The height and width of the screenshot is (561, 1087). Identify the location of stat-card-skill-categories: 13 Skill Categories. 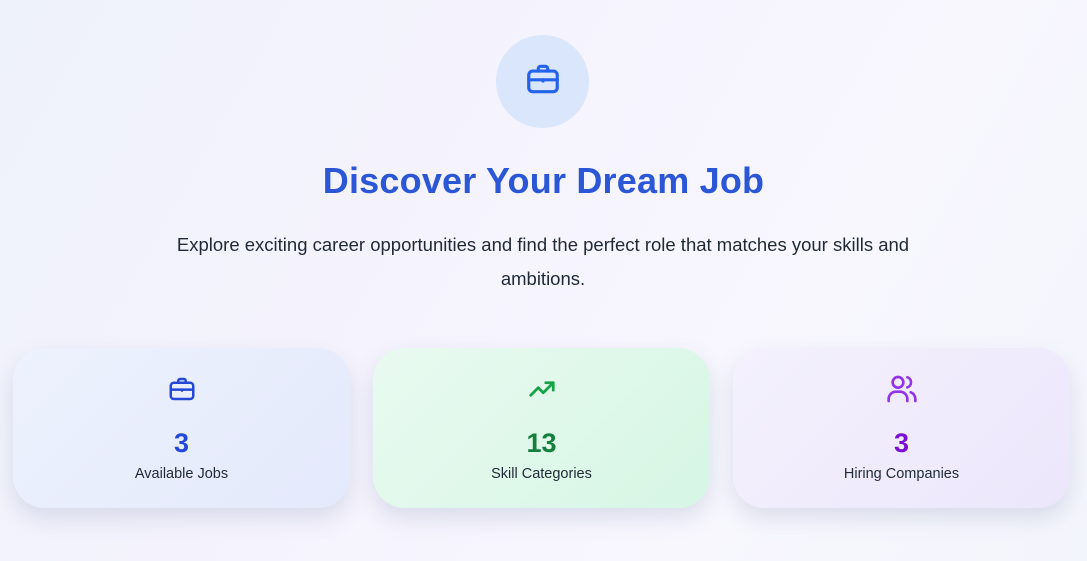
(541, 428).